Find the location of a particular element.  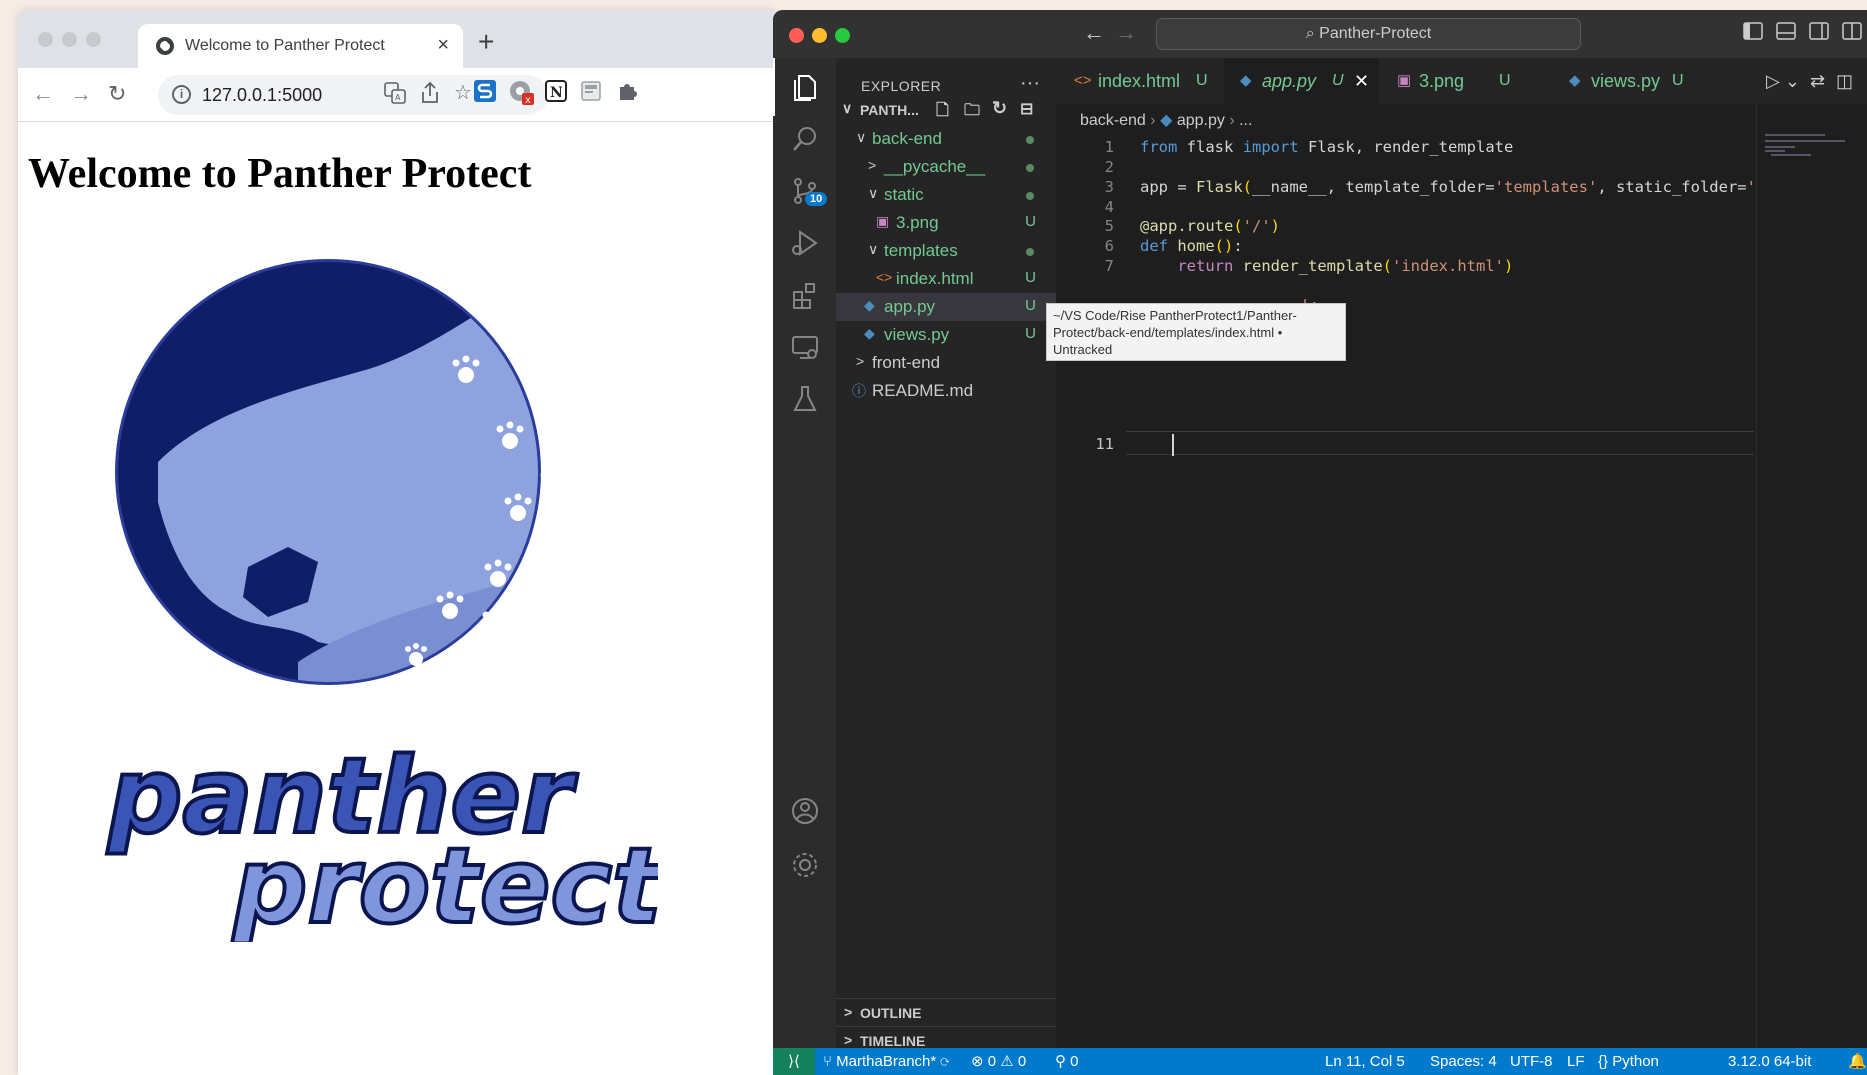

back-arrow-icon: ← is located at coordinates (43, 94).